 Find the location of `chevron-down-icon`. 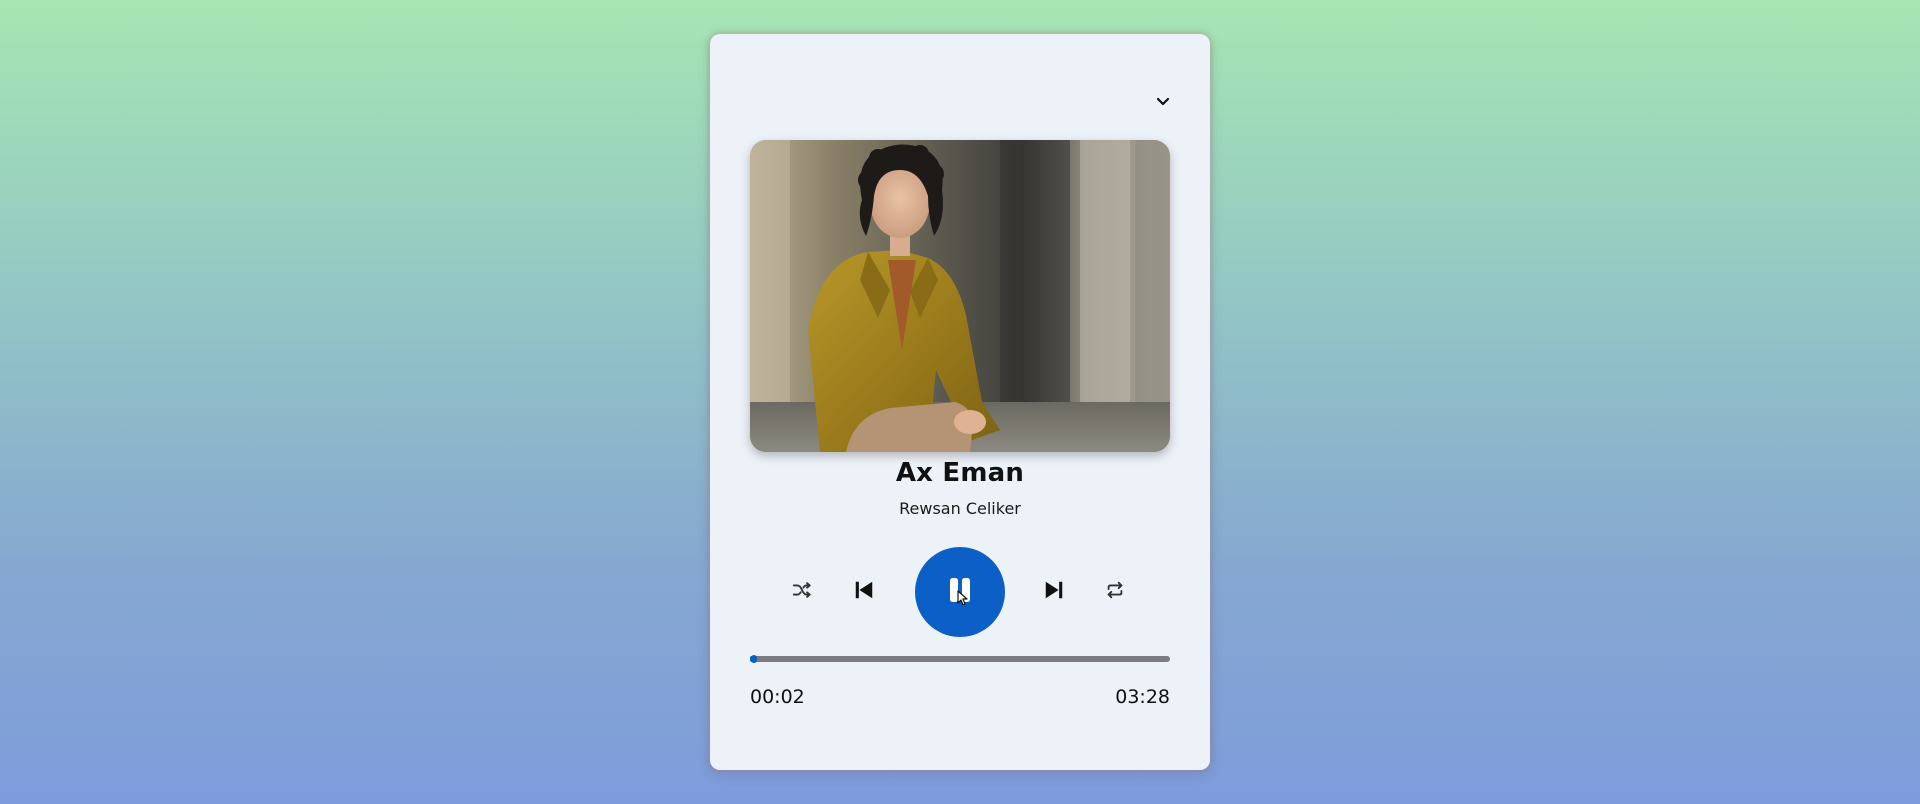

chevron-down-icon is located at coordinates (1163, 103).